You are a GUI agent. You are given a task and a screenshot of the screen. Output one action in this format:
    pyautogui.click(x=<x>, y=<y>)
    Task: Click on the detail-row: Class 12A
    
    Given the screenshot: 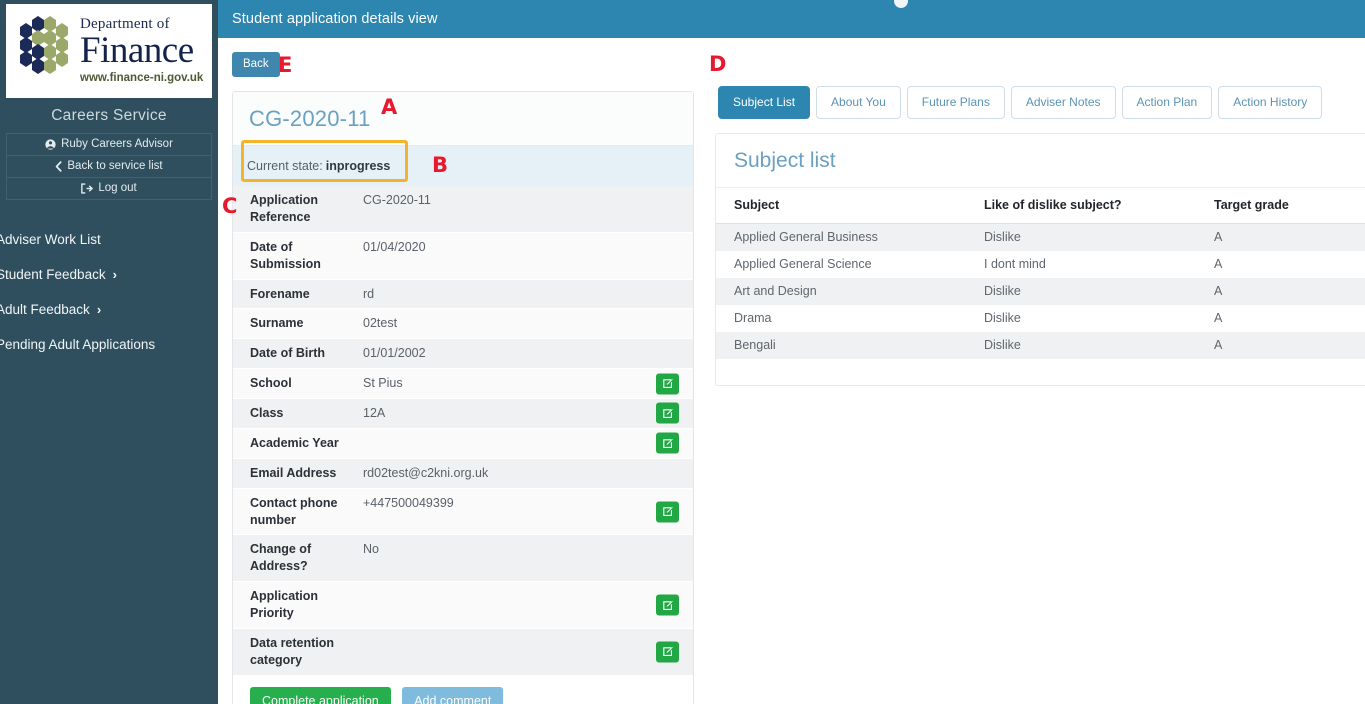 What is the action you would take?
    pyautogui.click(x=463, y=414)
    